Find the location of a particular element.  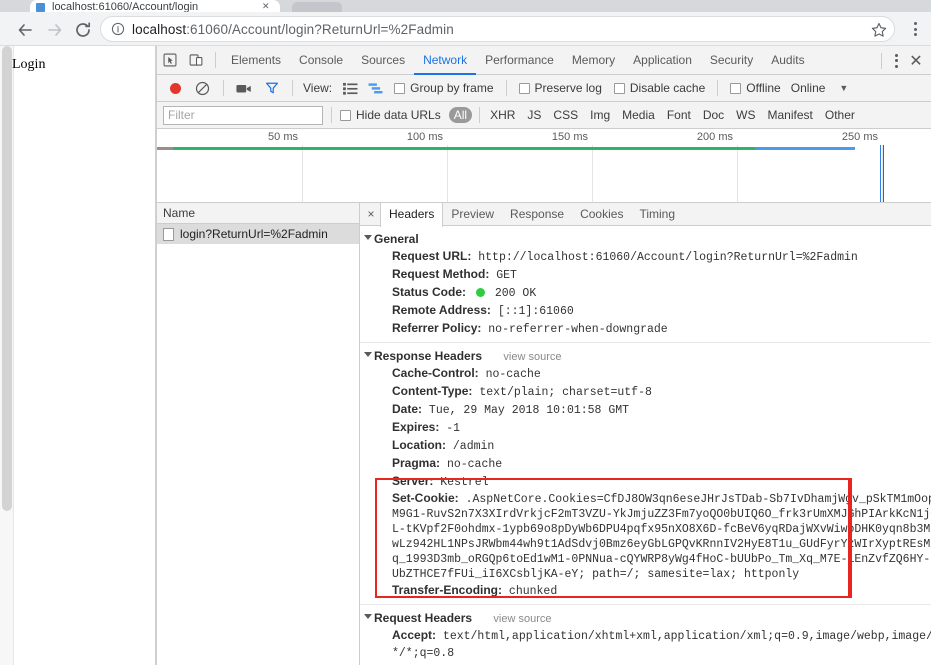

group-by-frame-checkbox: Group by frame is located at coordinates (444, 88).